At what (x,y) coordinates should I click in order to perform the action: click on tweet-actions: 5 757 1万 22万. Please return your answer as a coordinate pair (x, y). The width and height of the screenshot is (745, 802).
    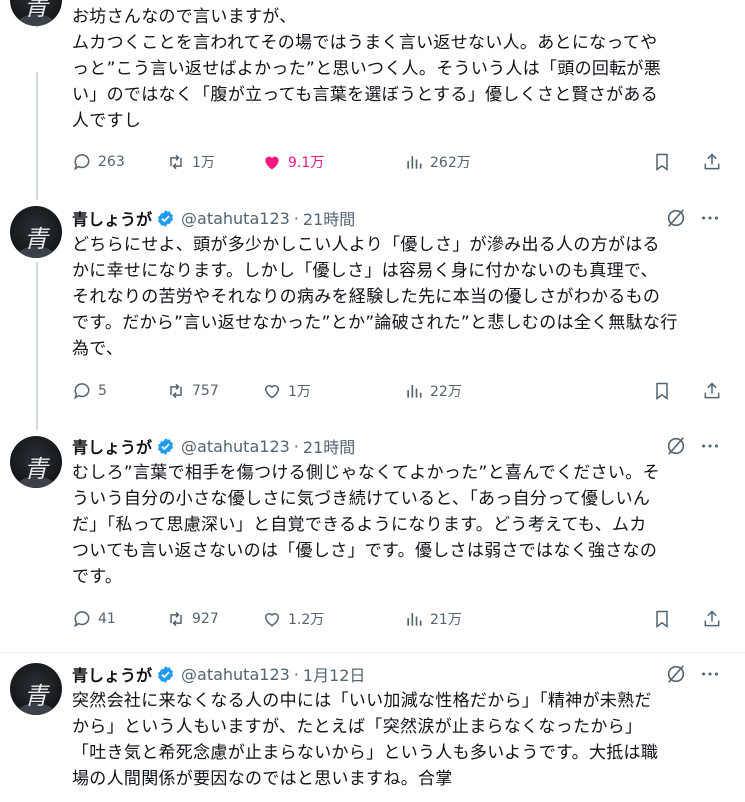
    Looking at the image, I should click on (397, 391).